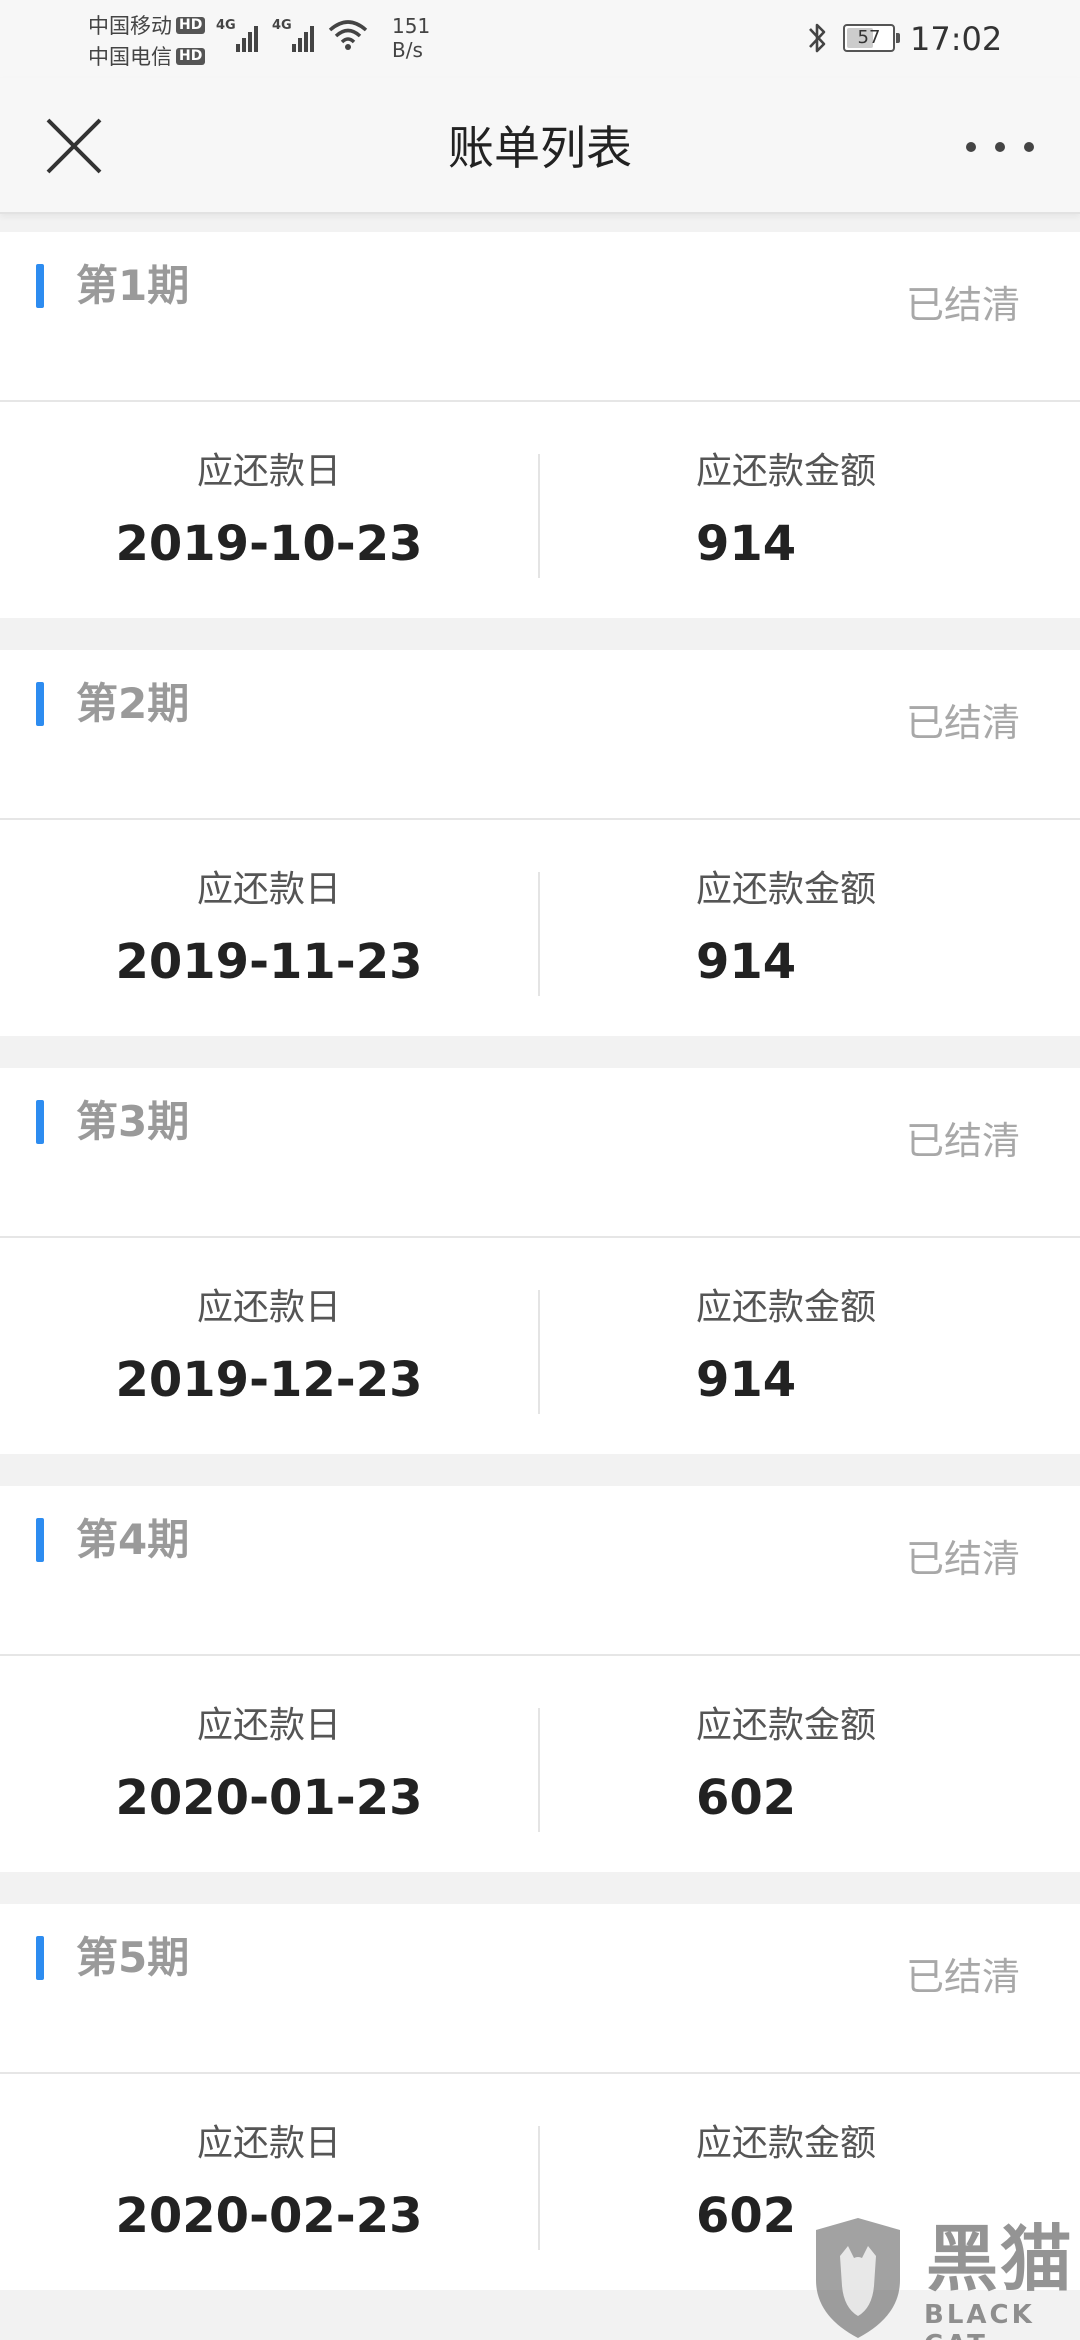  I want to click on bill-card-body: 应还款日 2019-10-23 应还款金额 914, so click(540, 509).